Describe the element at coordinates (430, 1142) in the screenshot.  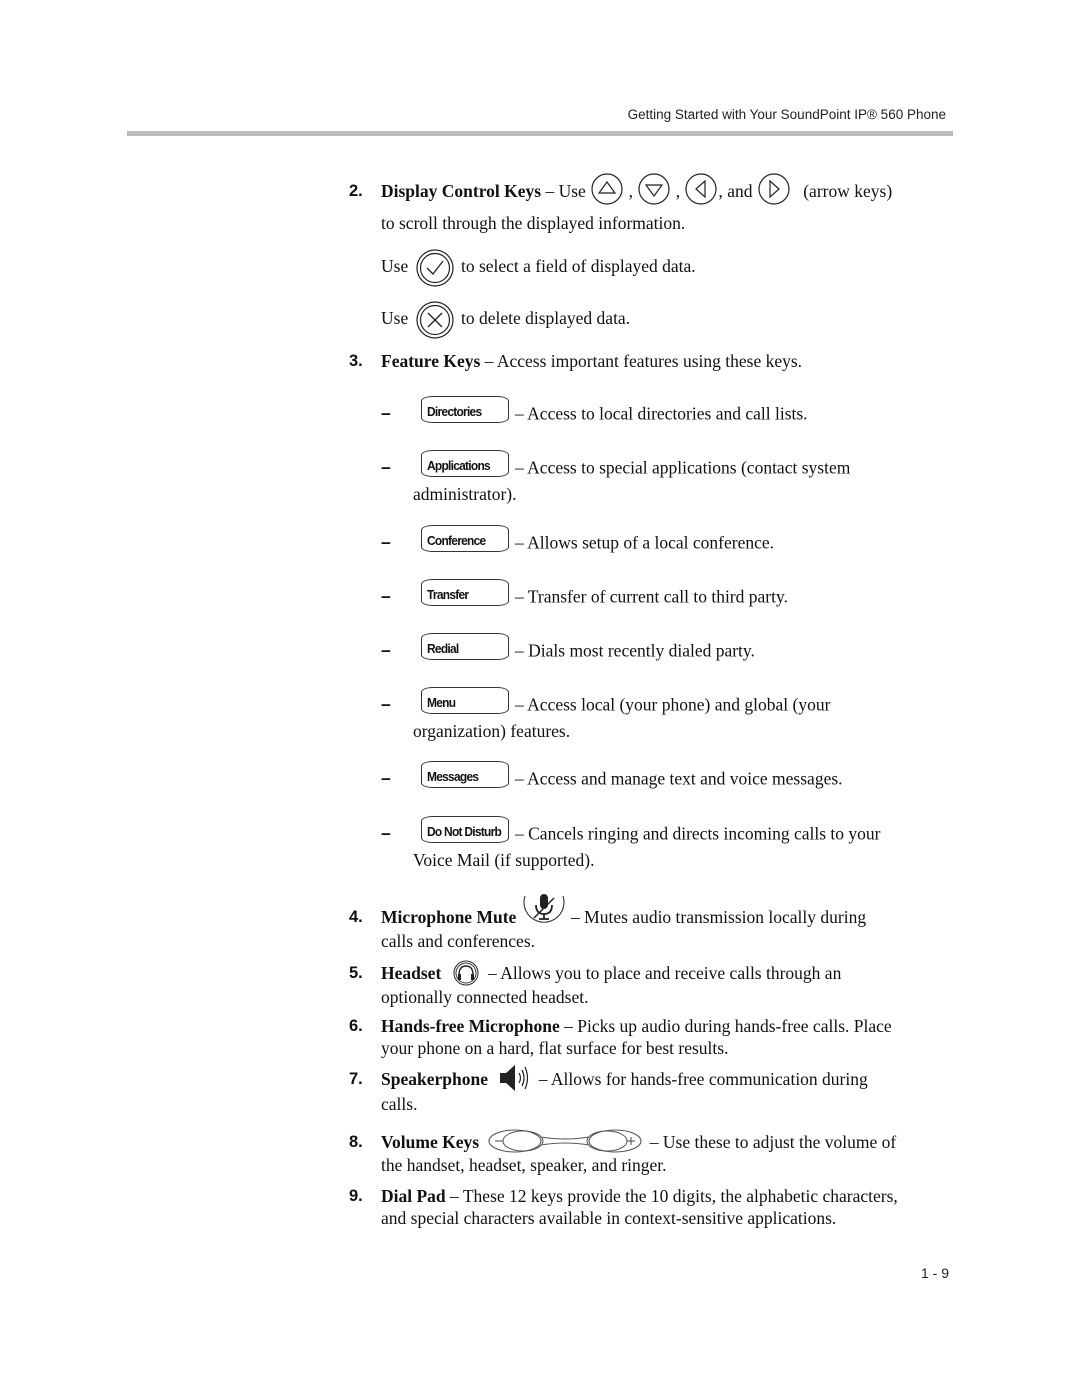
I see `term-volume-keys: Volume Keys` at that location.